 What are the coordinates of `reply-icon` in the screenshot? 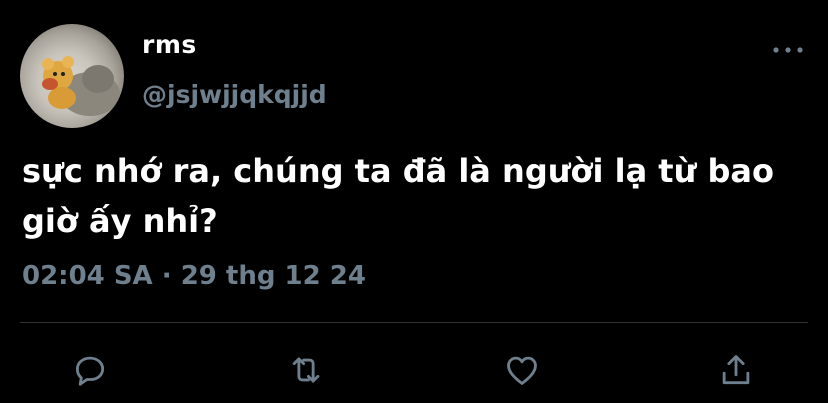 It's located at (90, 371).